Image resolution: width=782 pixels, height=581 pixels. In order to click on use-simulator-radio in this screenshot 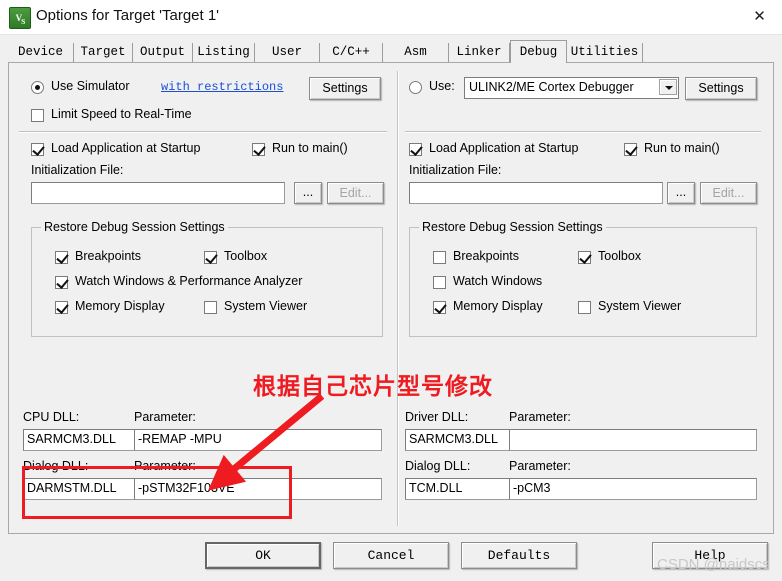, I will do `click(37, 87)`.